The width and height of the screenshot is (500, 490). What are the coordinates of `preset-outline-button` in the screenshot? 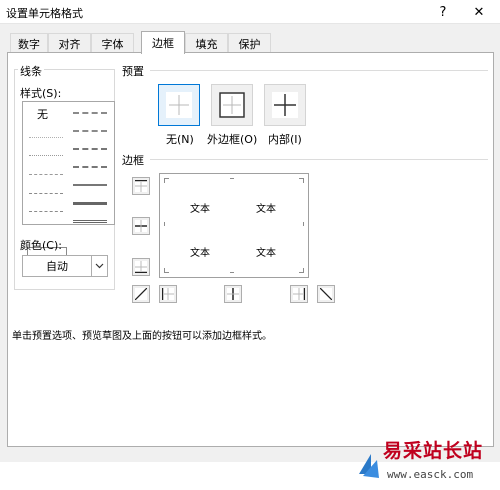 It's located at (232, 105).